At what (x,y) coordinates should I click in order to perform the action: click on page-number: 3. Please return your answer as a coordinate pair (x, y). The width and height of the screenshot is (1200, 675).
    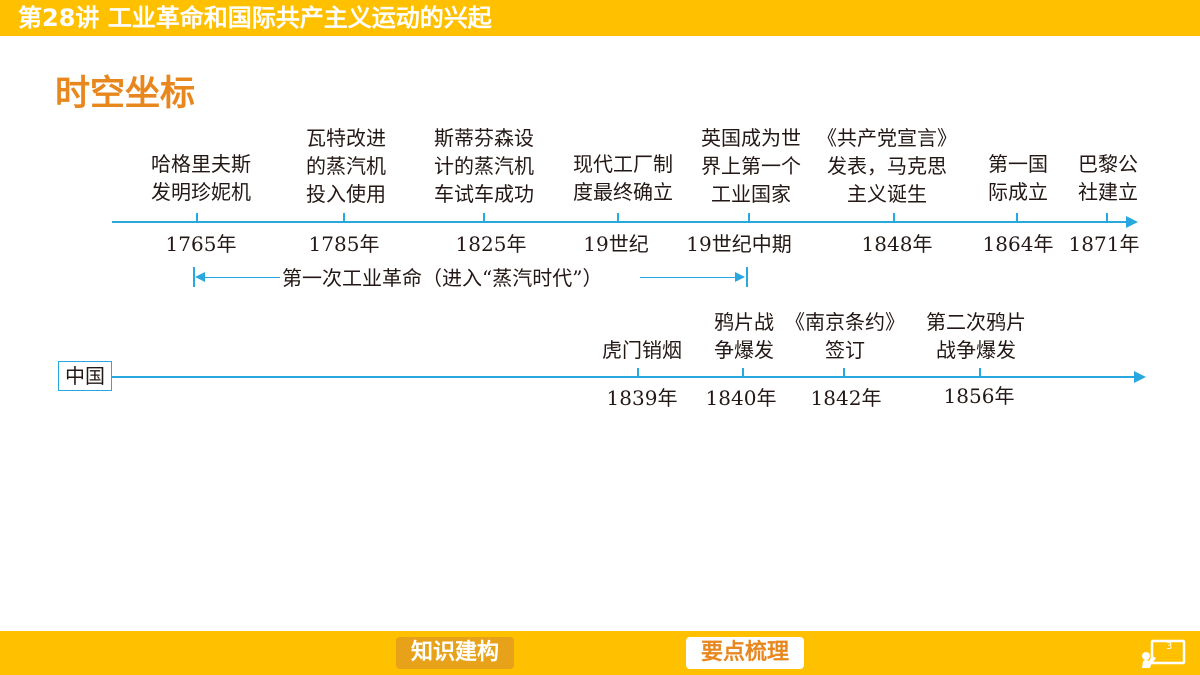
    Looking at the image, I should click on (1169, 646).